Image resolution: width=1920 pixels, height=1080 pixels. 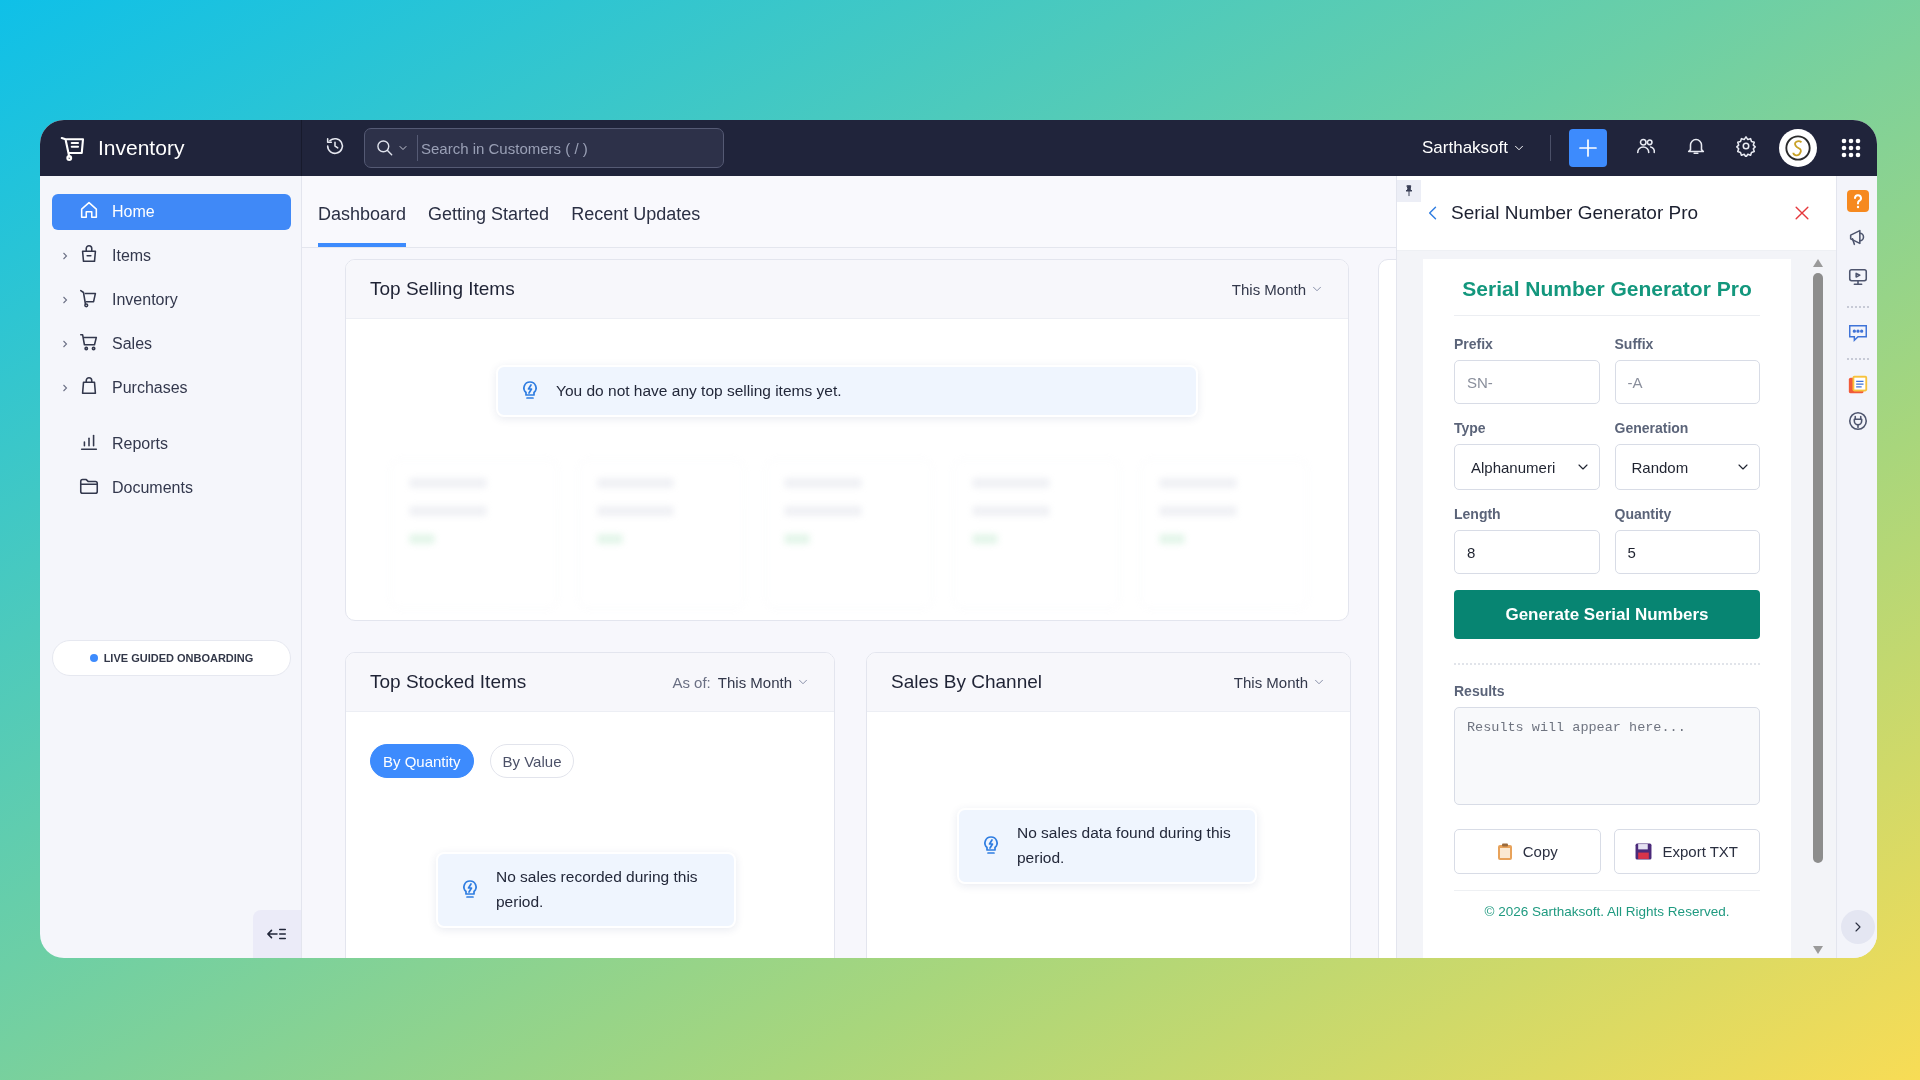 I want to click on card-title: Top Selling Items, so click(x=443, y=289).